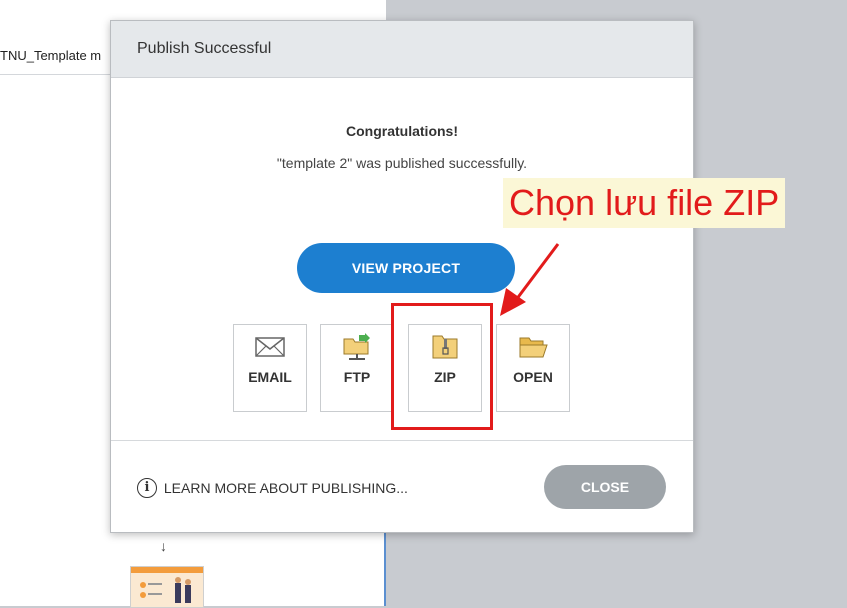 The height and width of the screenshot is (608, 847). Describe the element at coordinates (530, 279) in the screenshot. I see `annotation-arrow-icon` at that location.